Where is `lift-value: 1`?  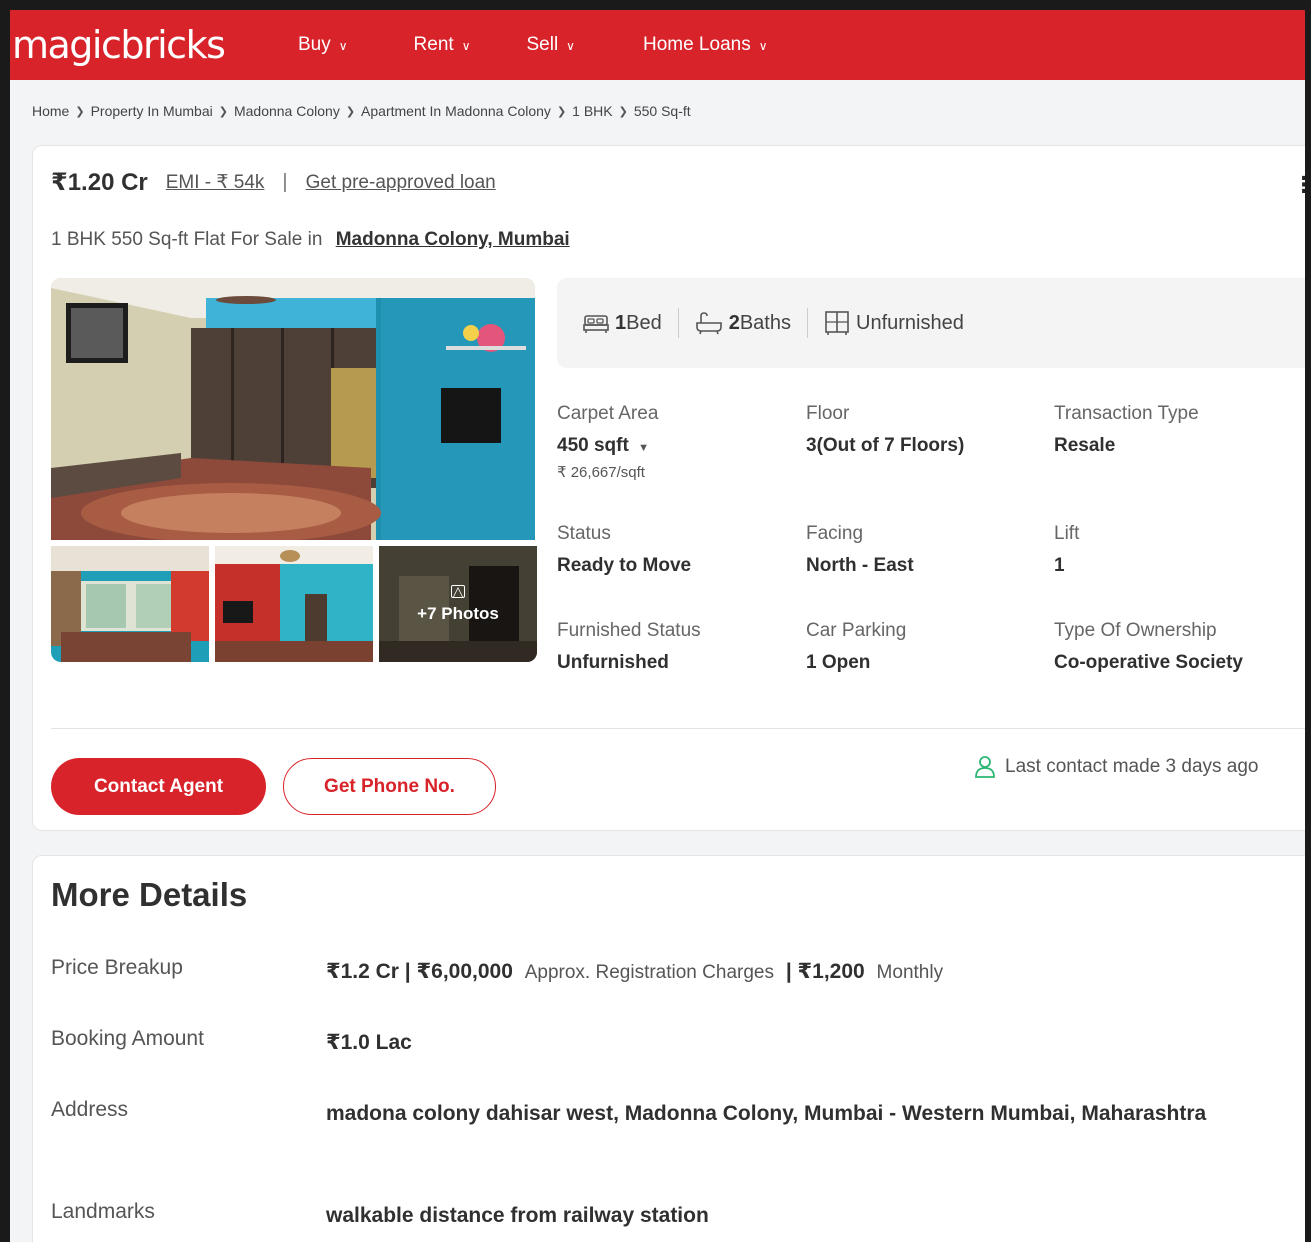
lift-value: 1 is located at coordinates (1059, 565).